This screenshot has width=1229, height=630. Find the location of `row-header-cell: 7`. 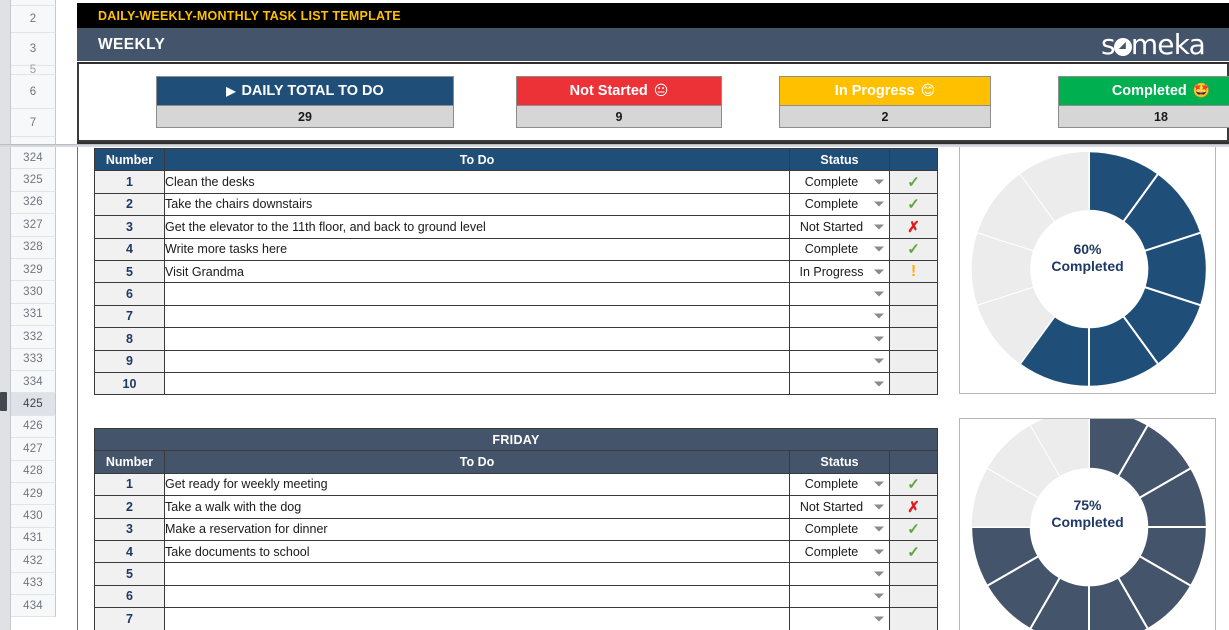

row-header-cell: 7 is located at coordinates (33, 123).